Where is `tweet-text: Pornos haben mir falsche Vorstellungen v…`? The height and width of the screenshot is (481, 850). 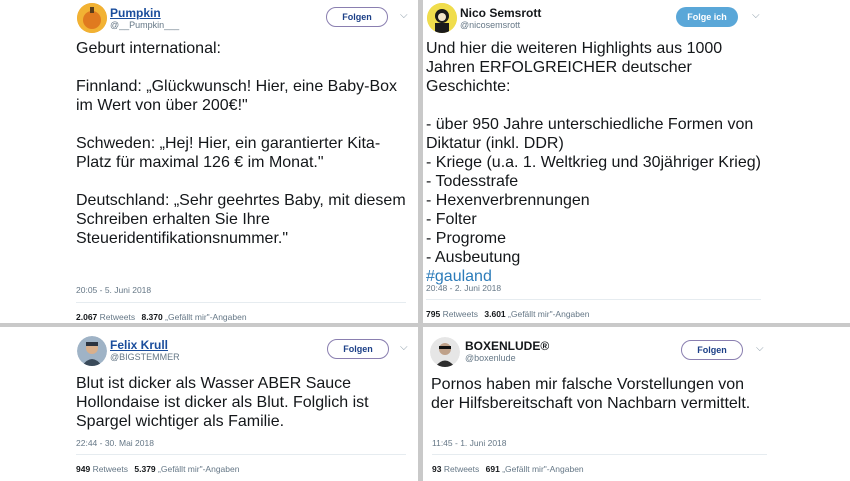 tweet-text: Pornos haben mir falsche Vorstellungen v… is located at coordinates (591, 394).